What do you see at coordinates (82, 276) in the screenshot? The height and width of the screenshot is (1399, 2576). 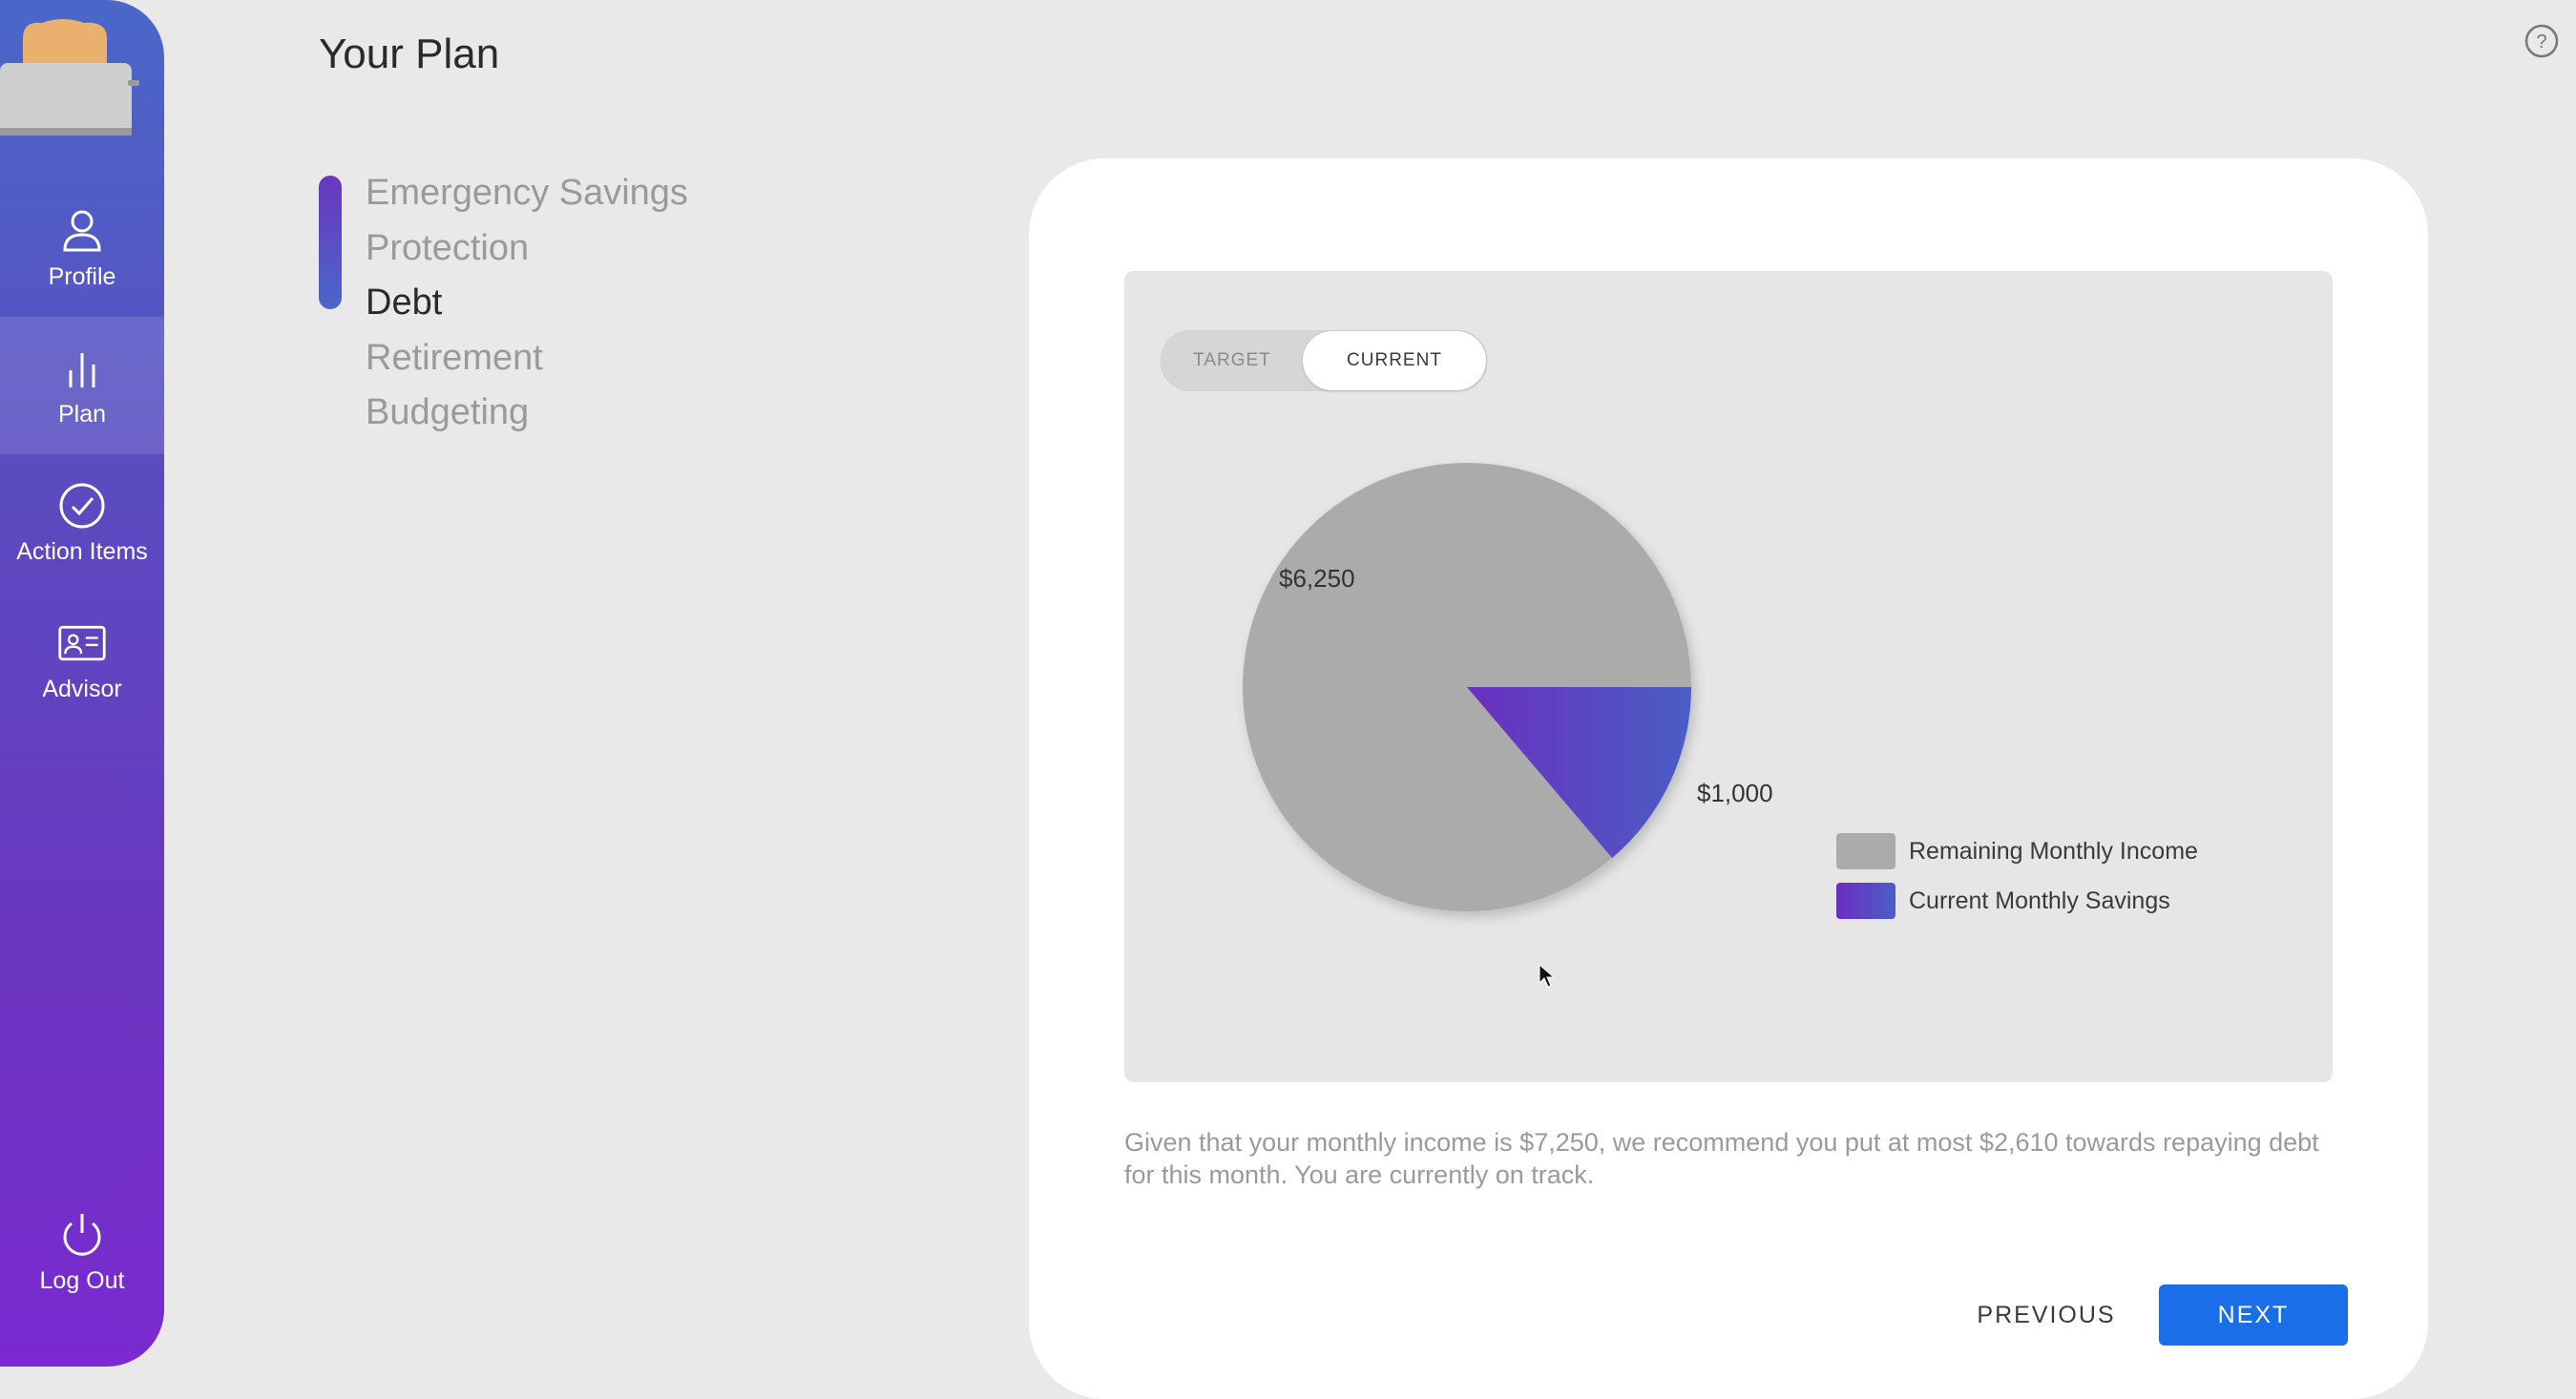 I see `sidebar-item-label: Profile` at bounding box center [82, 276].